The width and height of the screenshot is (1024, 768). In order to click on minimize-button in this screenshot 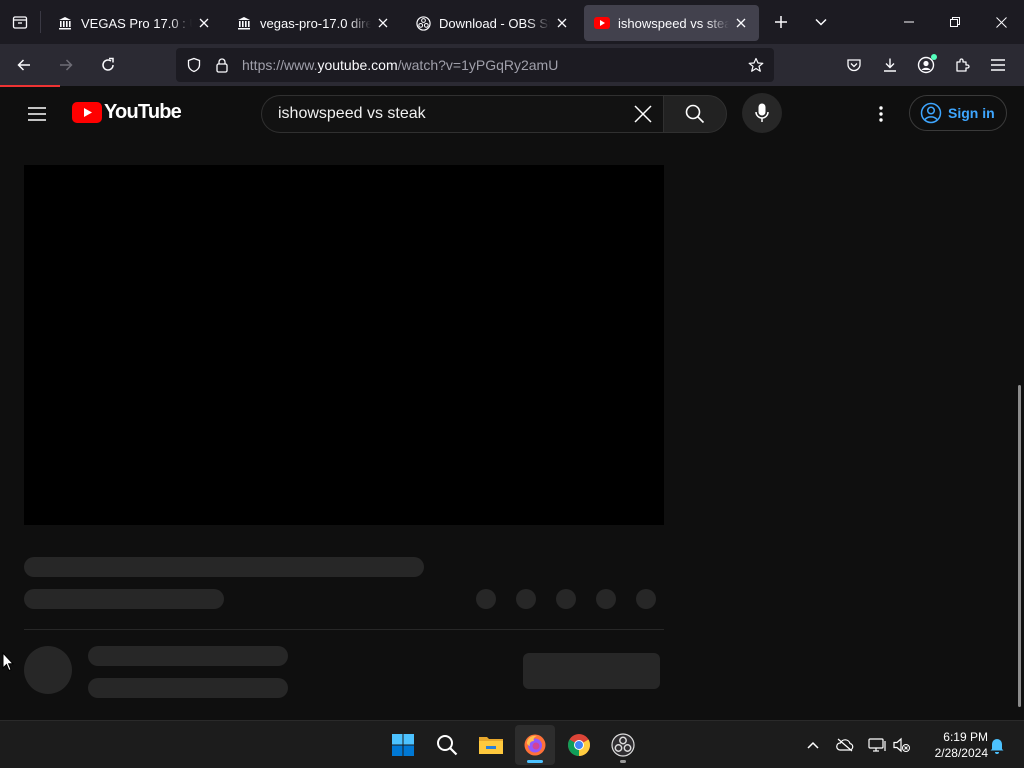, I will do `click(909, 22)`.